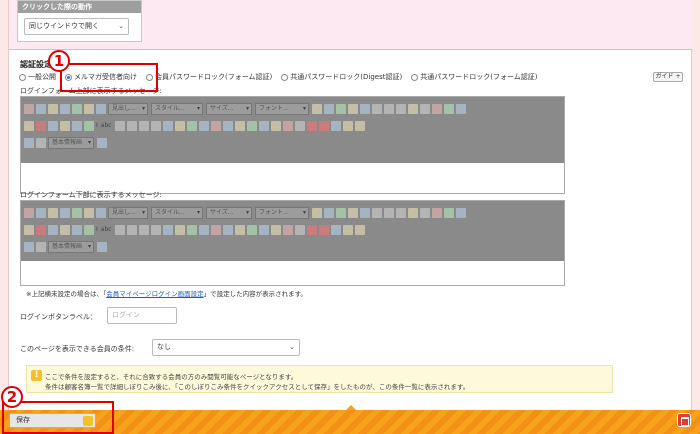 Image resolution: width=700 pixels, height=434 pixels. I want to click on align-center-icon, so click(131, 125).